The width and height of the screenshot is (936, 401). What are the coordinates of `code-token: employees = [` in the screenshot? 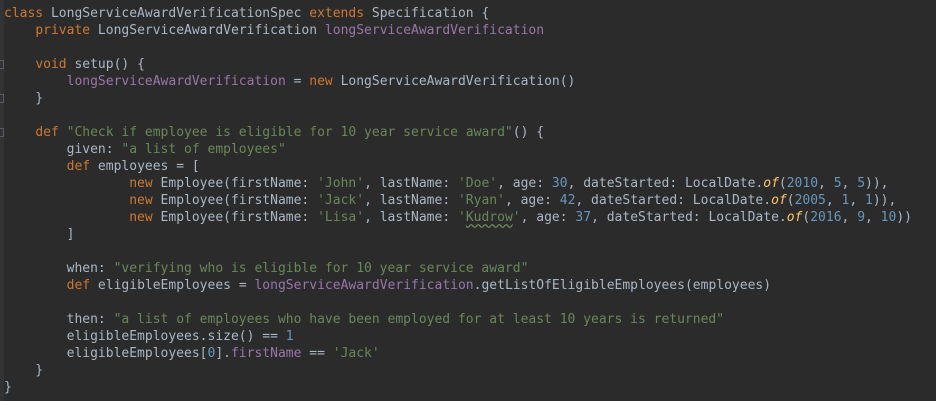 It's located at (145, 166).